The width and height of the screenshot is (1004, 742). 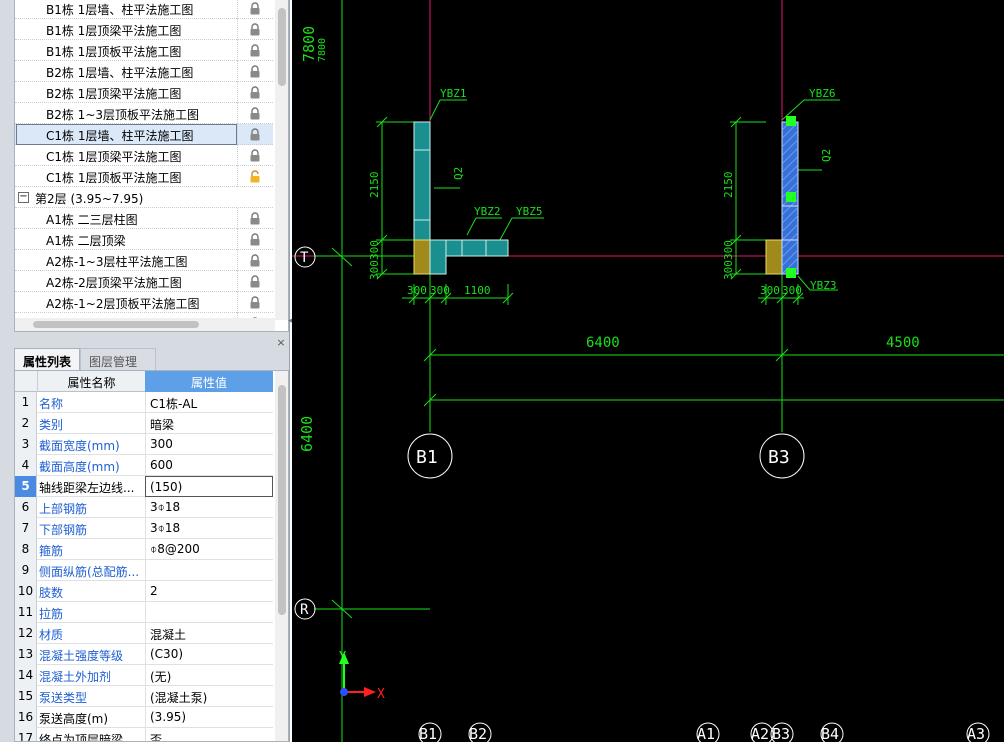 What do you see at coordinates (26, 570) in the screenshot?
I see `property-row-number: 9` at bounding box center [26, 570].